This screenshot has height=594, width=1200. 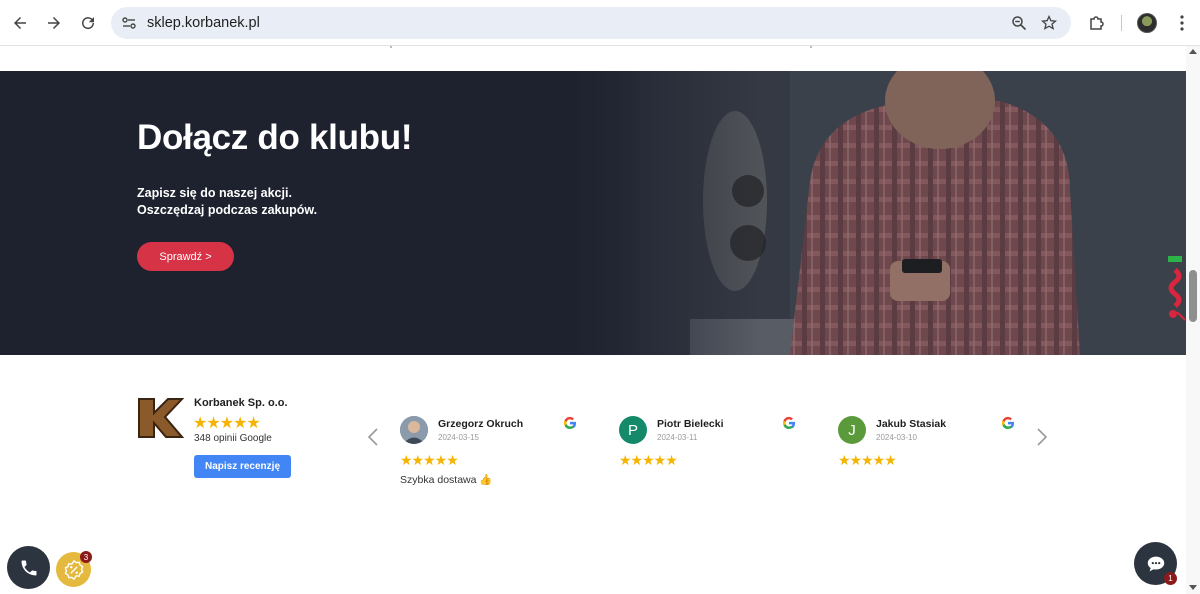 I want to click on arrow-left-icon, so click(x=20, y=23).